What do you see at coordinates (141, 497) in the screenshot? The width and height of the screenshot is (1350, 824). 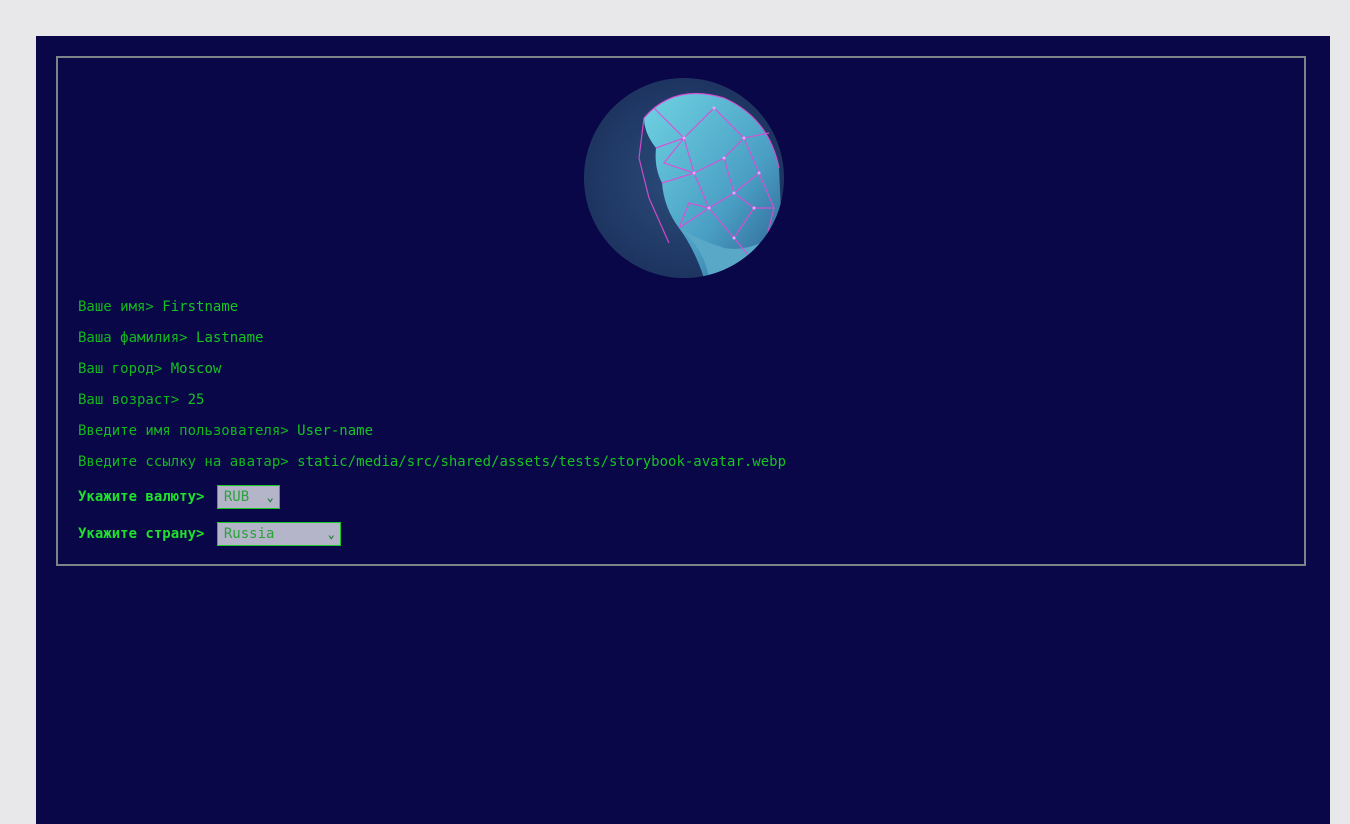 I see `currency-label: Укажите валюту>` at bounding box center [141, 497].